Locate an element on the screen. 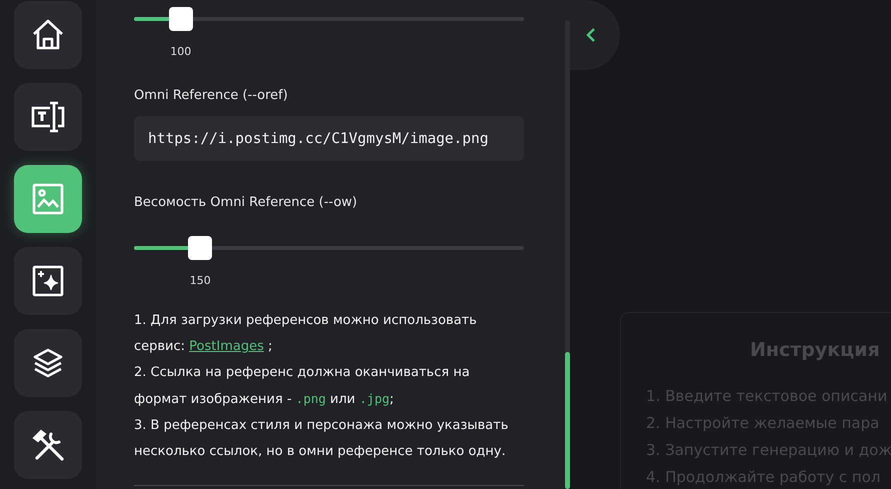 The image size is (891, 489). slider-label: Весомость Omni Reference (--ow) is located at coordinates (246, 203).